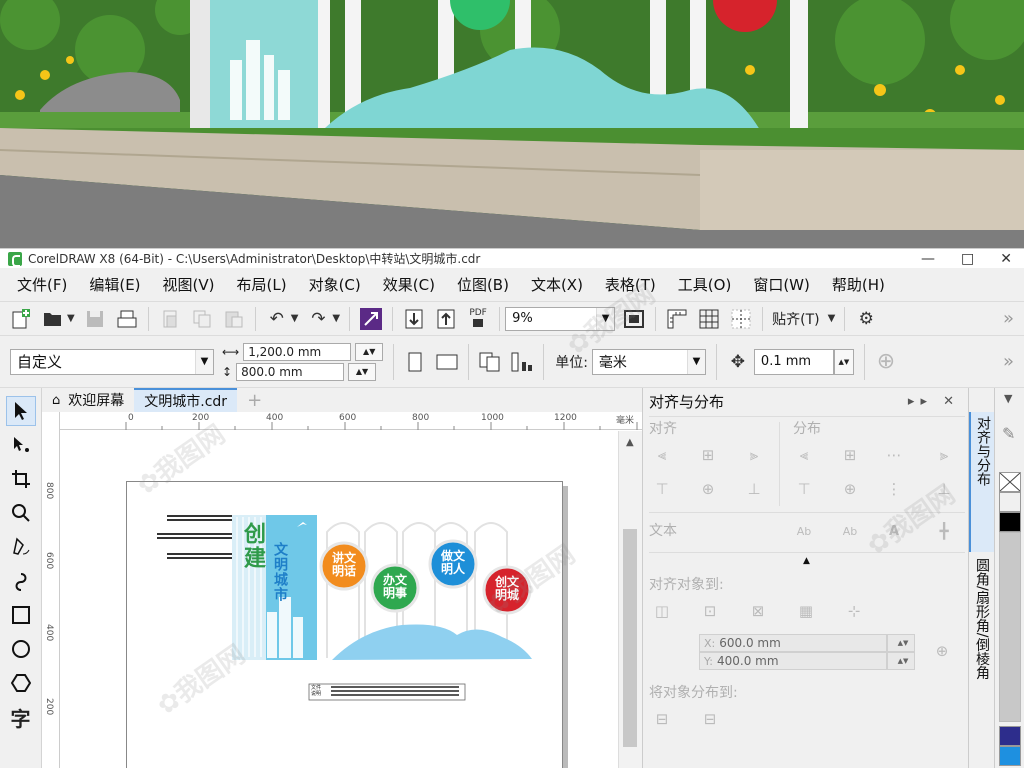 The width and height of the screenshot is (1024, 768). I want to click on swatch-light-gray, so click(1010, 627).